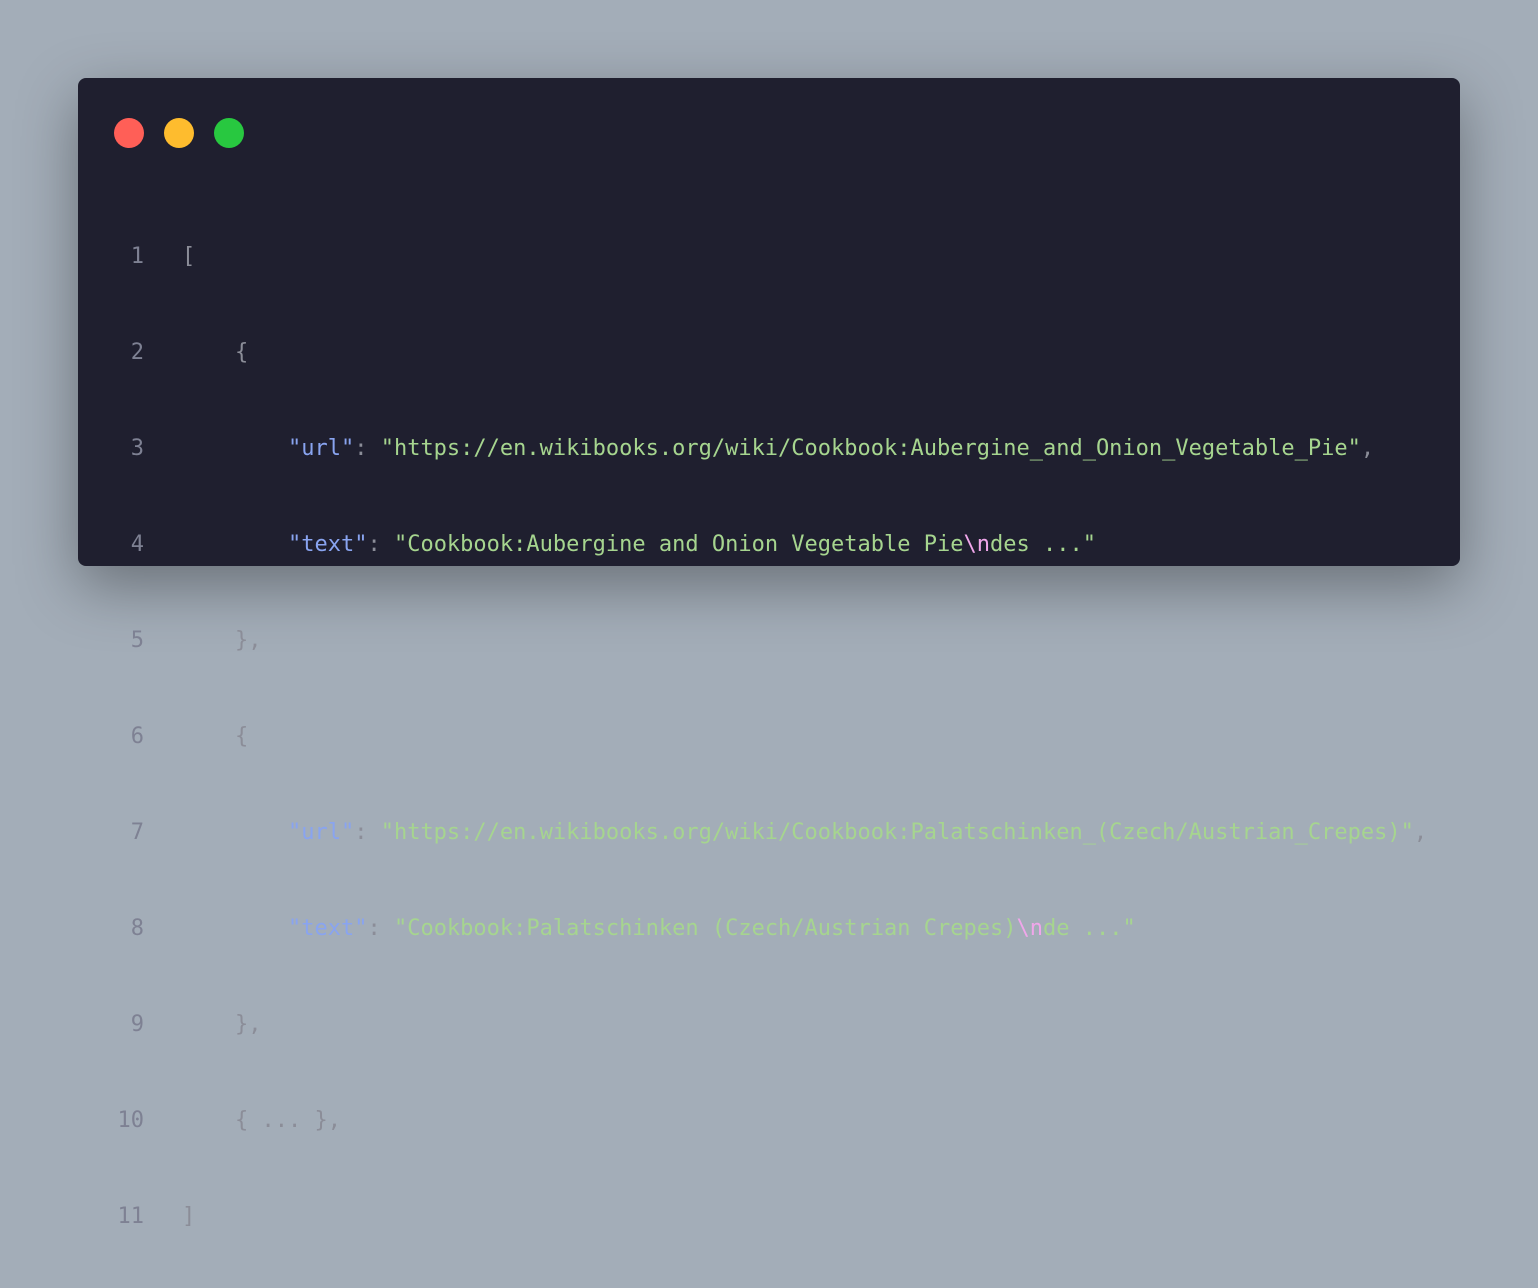 This screenshot has width=1538, height=1288. I want to click on maximize-button, so click(229, 133).